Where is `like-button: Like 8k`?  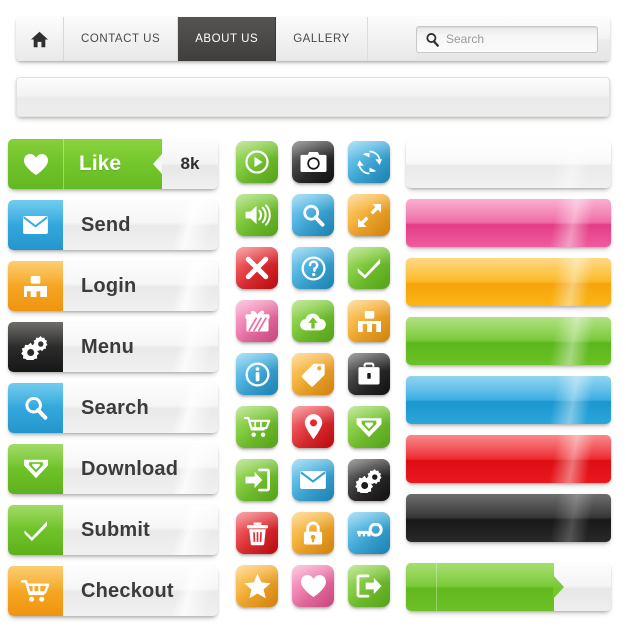 like-button: Like 8k is located at coordinates (113, 164).